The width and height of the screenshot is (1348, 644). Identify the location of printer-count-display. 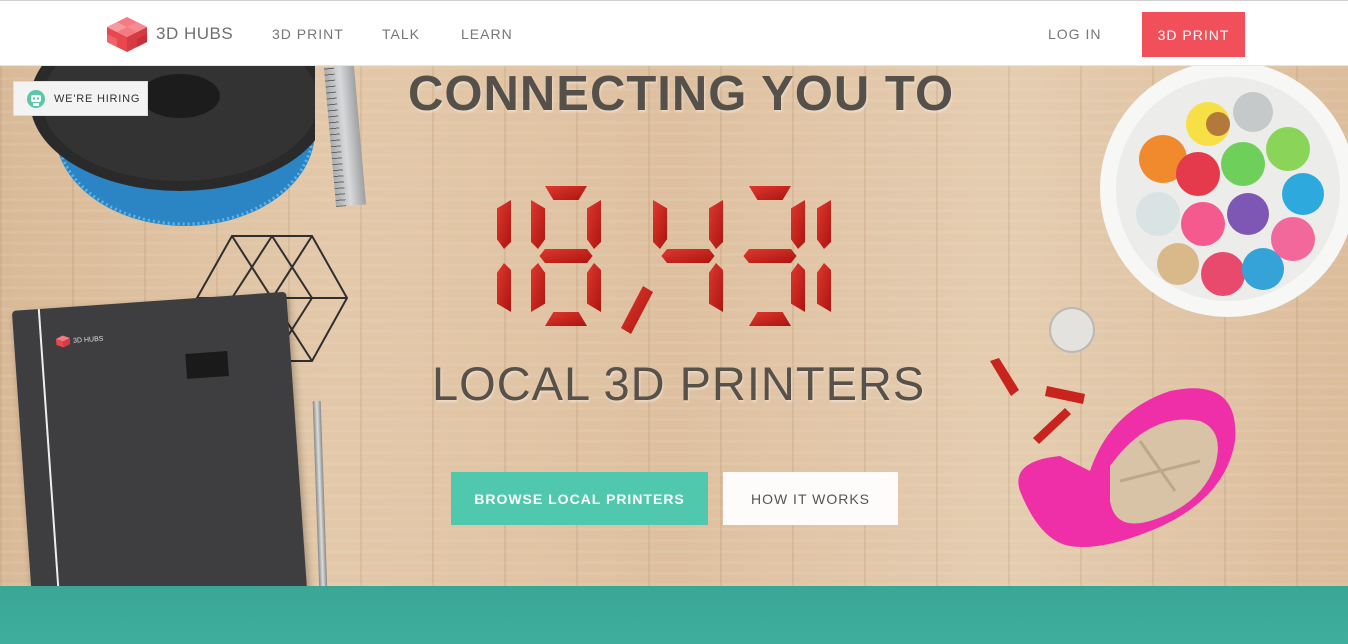
(664, 260).